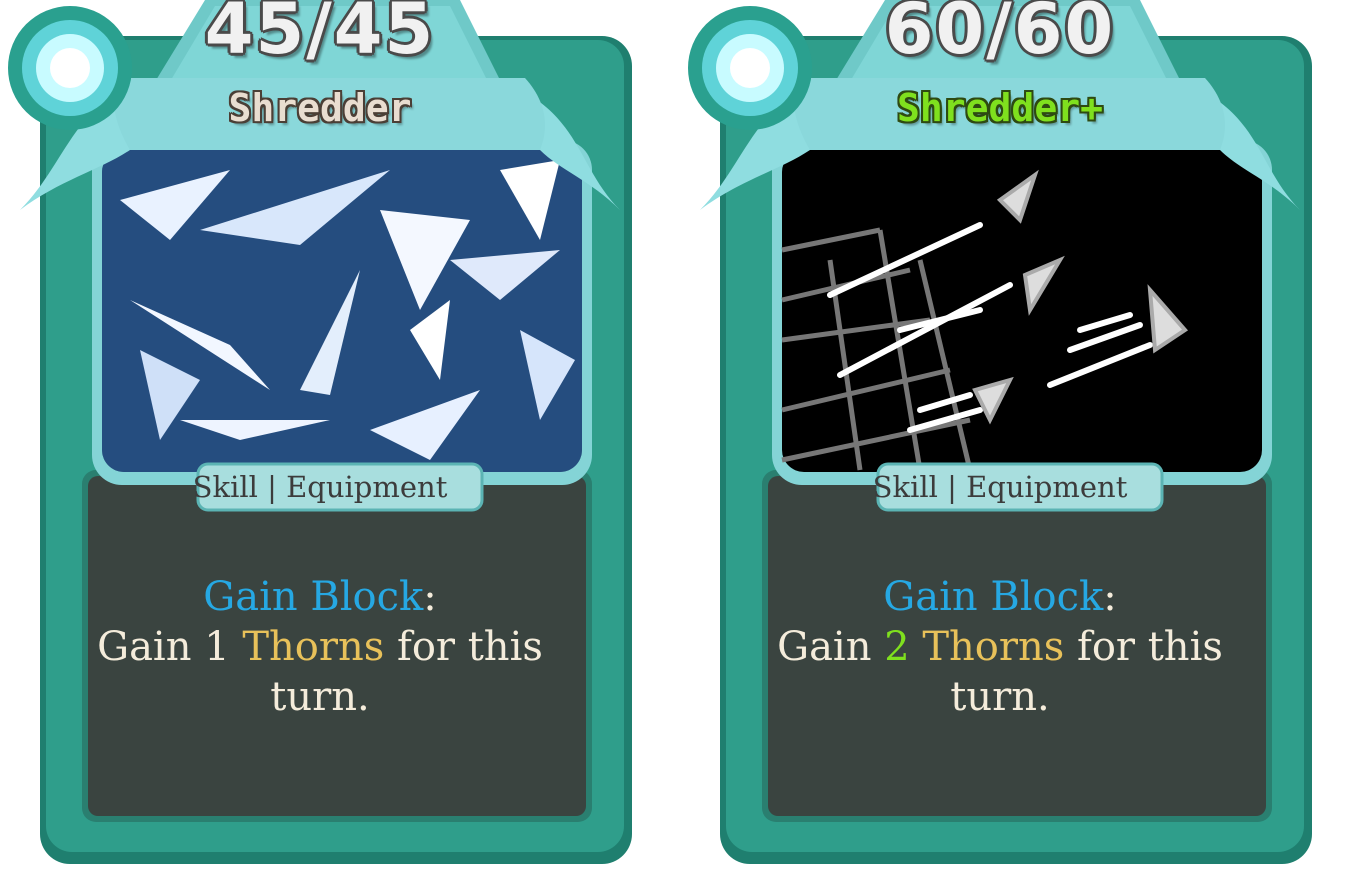 This screenshot has width=1356, height=874. I want to click on thorns-amount: 2, so click(897, 647).